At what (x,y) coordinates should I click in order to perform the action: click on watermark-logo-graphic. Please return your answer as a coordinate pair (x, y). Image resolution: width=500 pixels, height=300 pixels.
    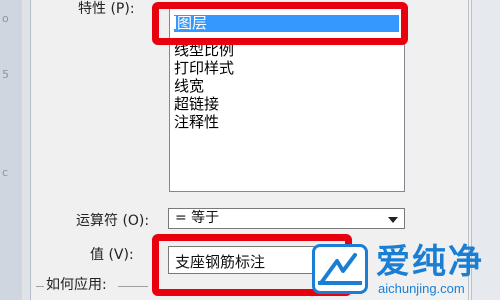
    Looking at the image, I should click on (340, 269).